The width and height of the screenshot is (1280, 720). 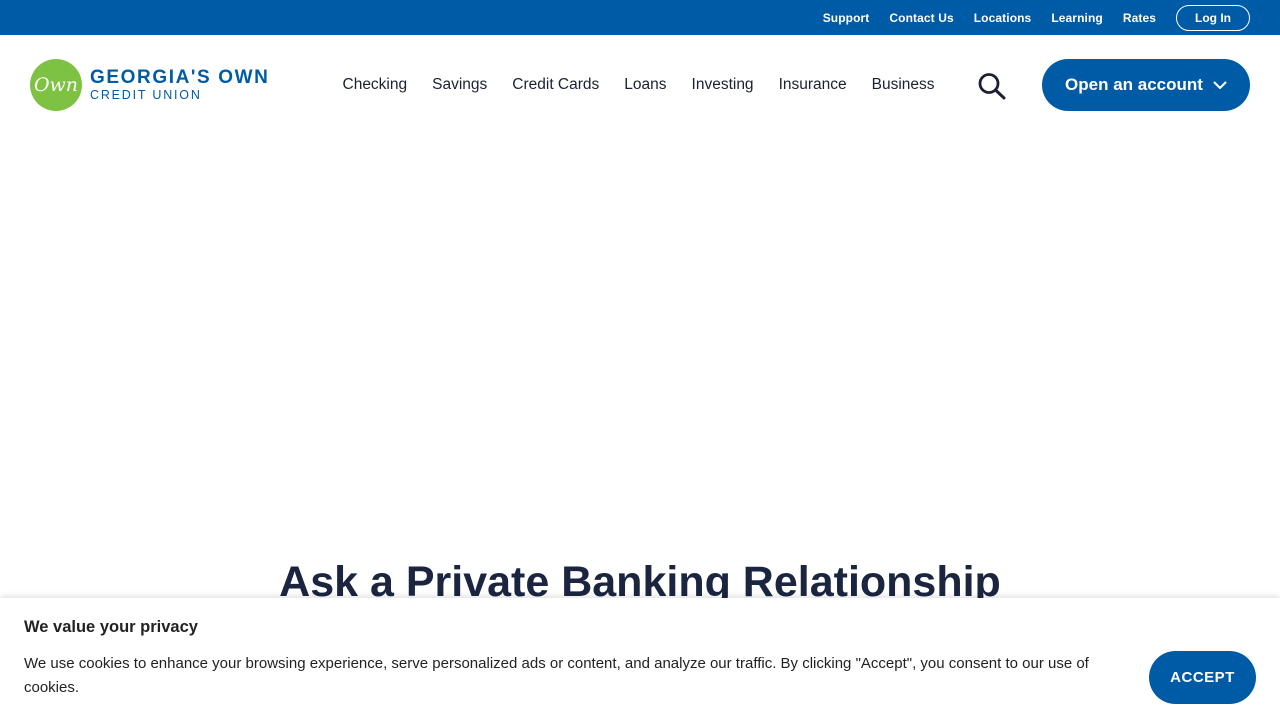 I want to click on login-button: Log In, so click(x=1213, y=17).